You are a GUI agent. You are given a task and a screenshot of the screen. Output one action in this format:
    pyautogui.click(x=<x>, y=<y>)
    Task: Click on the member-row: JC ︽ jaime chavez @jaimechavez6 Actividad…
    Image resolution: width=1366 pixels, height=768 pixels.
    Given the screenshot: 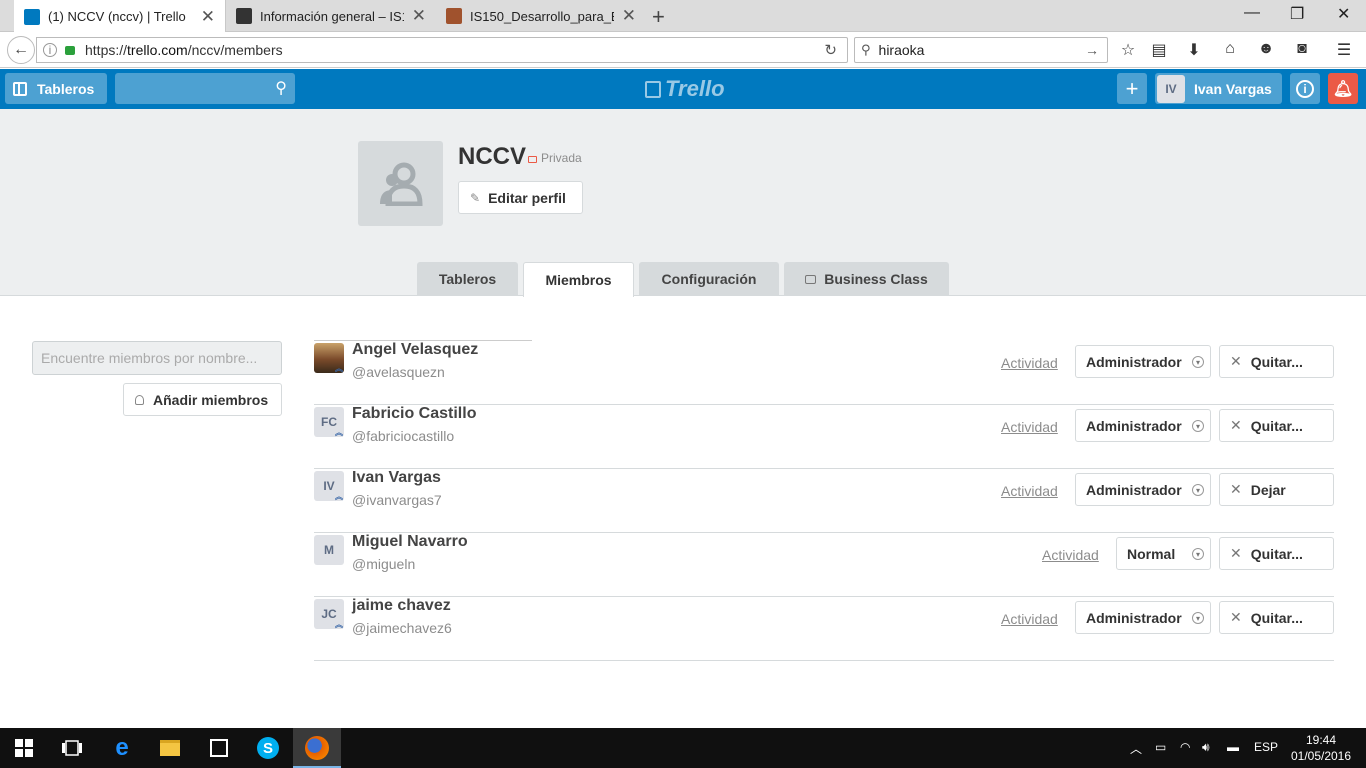 What is the action you would take?
    pyautogui.click(x=824, y=629)
    